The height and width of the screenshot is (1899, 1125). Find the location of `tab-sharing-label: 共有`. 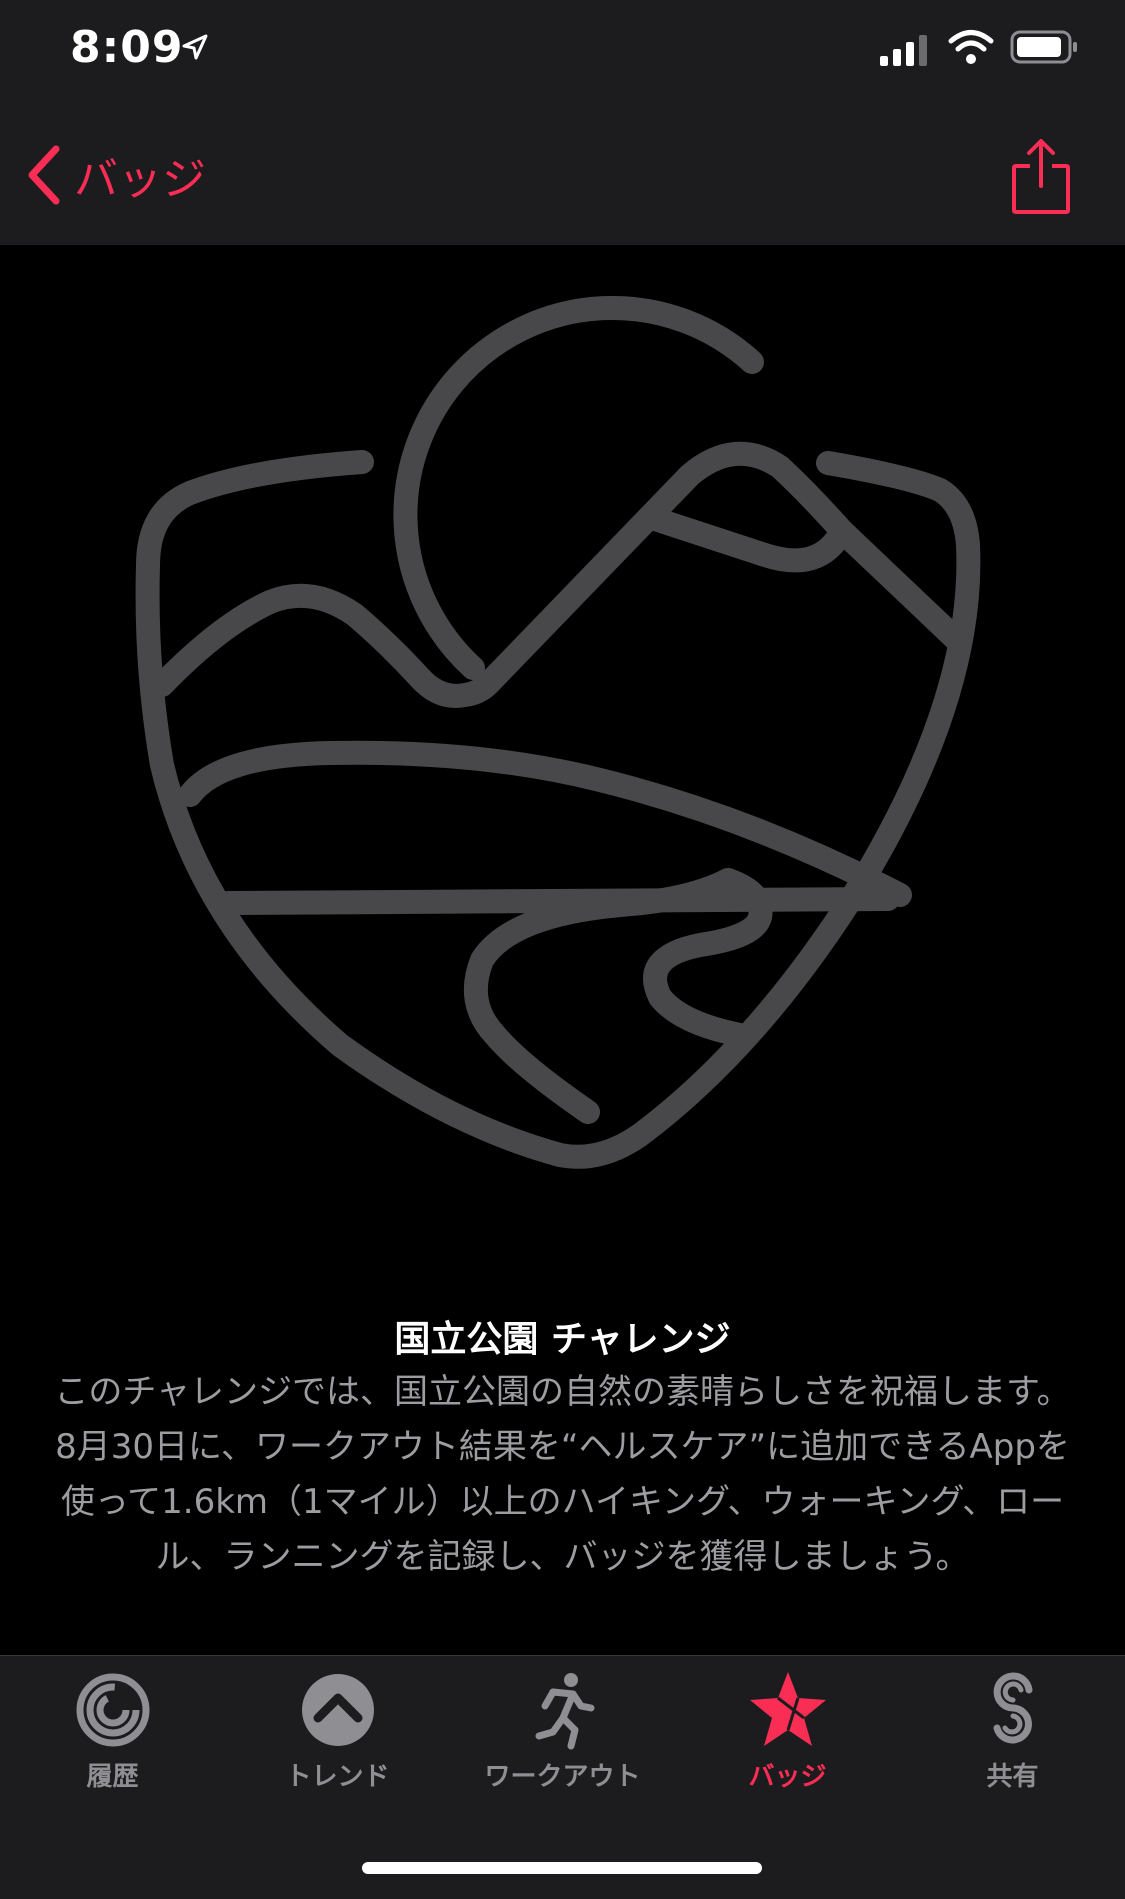

tab-sharing-label: 共有 is located at coordinates (1012, 1777).